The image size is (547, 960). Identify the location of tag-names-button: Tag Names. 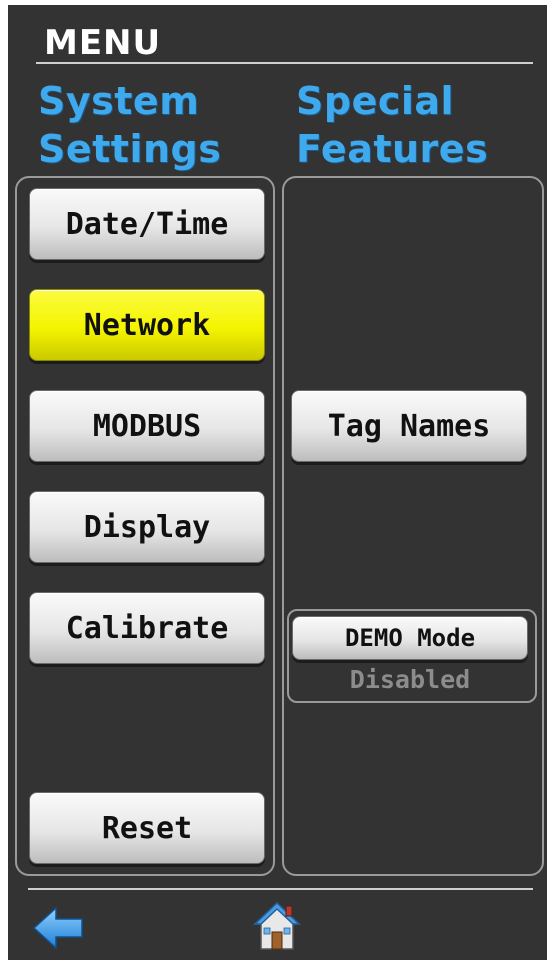
(409, 426).